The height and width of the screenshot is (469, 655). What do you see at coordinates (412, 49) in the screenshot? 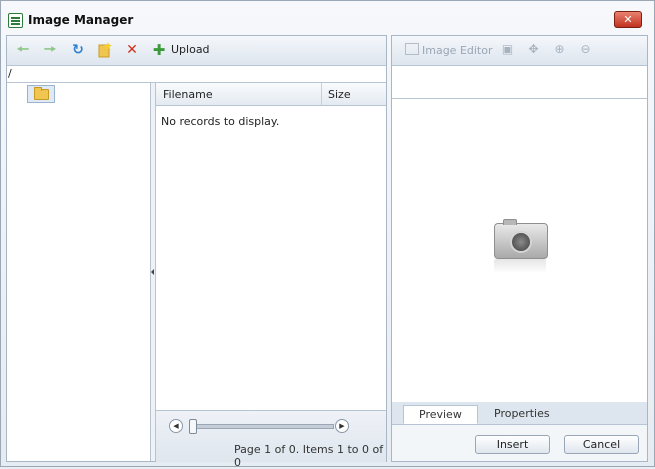
I see `image-editor-icon` at bounding box center [412, 49].